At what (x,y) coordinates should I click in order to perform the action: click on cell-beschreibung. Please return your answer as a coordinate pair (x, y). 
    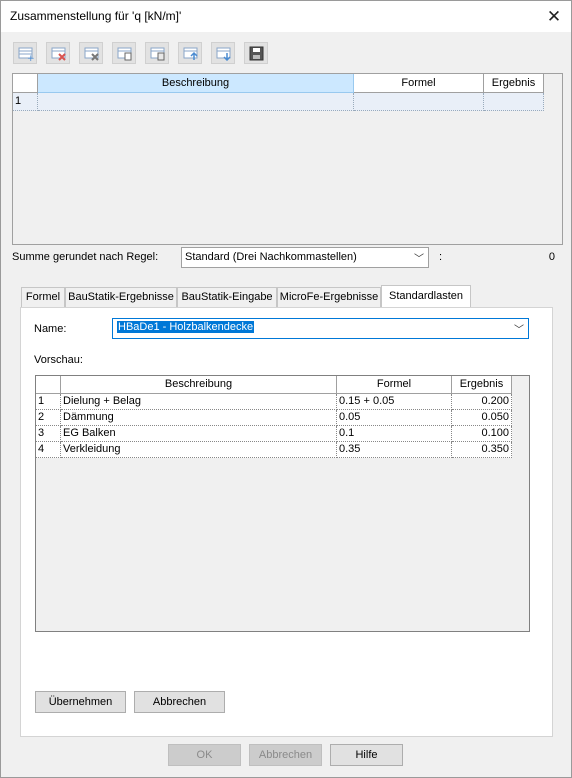
    Looking at the image, I should click on (196, 102).